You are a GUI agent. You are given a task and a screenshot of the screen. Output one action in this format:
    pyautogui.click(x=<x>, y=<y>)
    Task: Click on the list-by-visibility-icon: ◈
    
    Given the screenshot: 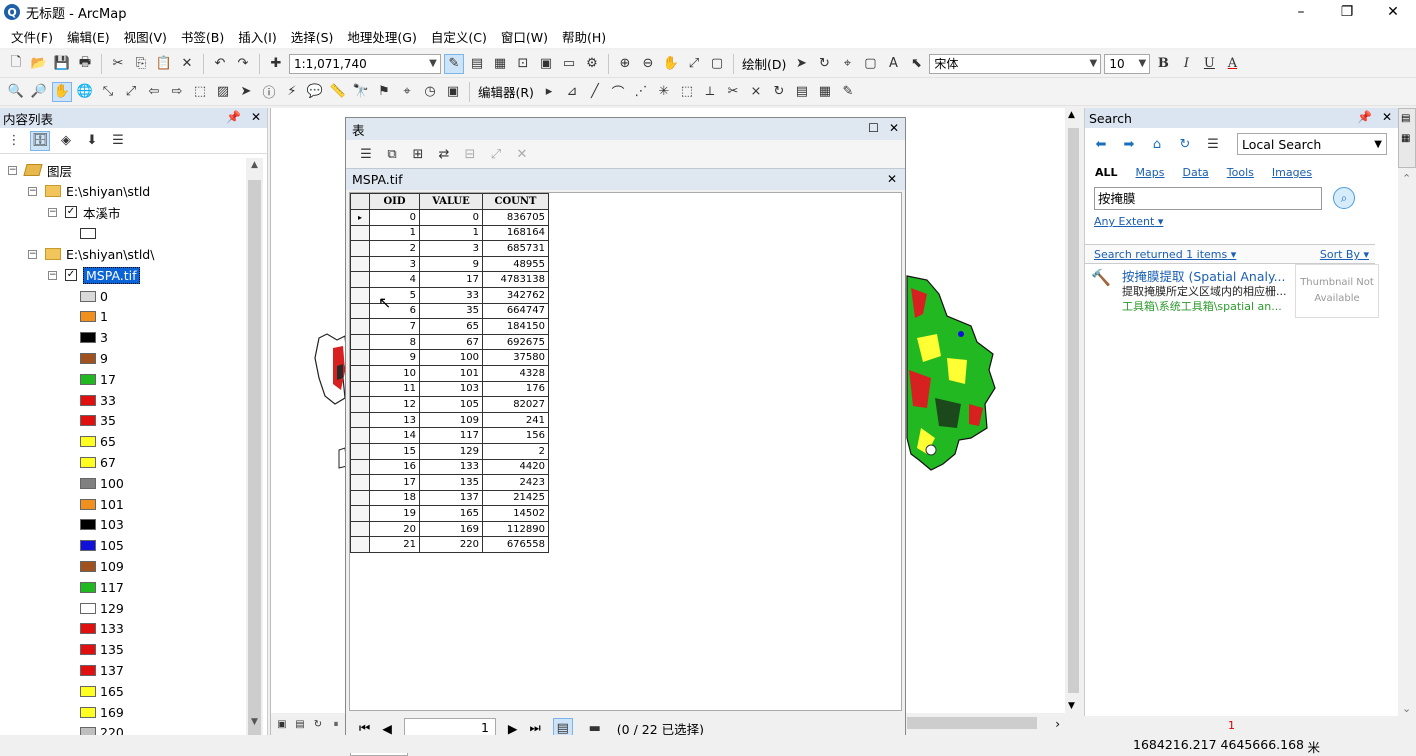 What is the action you would take?
    pyautogui.click(x=66, y=141)
    